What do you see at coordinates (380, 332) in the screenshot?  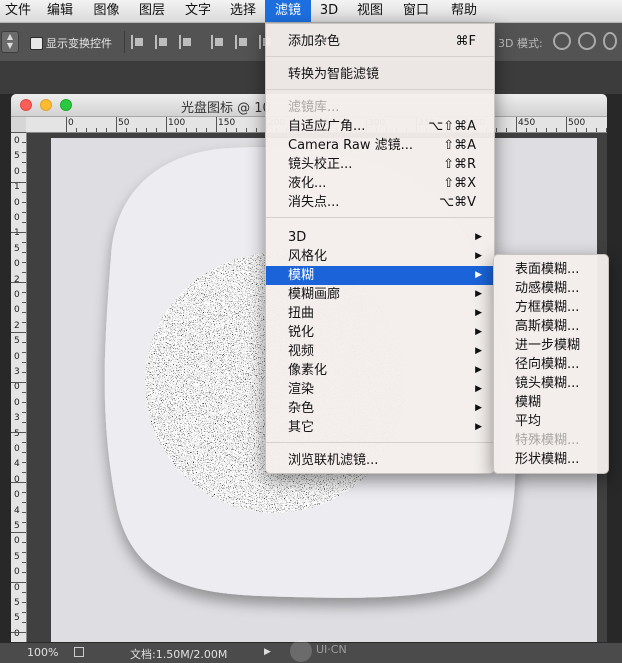 I see `filter-menu-item: 锐化 ▶` at bounding box center [380, 332].